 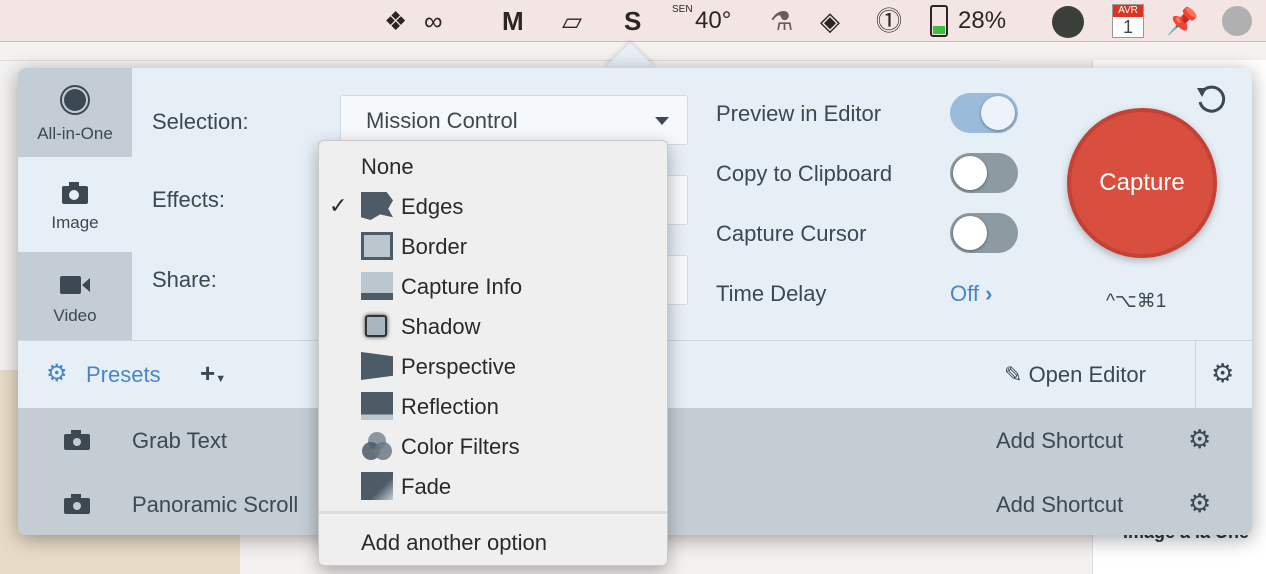 What do you see at coordinates (442, 120) in the screenshot?
I see `selection-value: Mission Control` at bounding box center [442, 120].